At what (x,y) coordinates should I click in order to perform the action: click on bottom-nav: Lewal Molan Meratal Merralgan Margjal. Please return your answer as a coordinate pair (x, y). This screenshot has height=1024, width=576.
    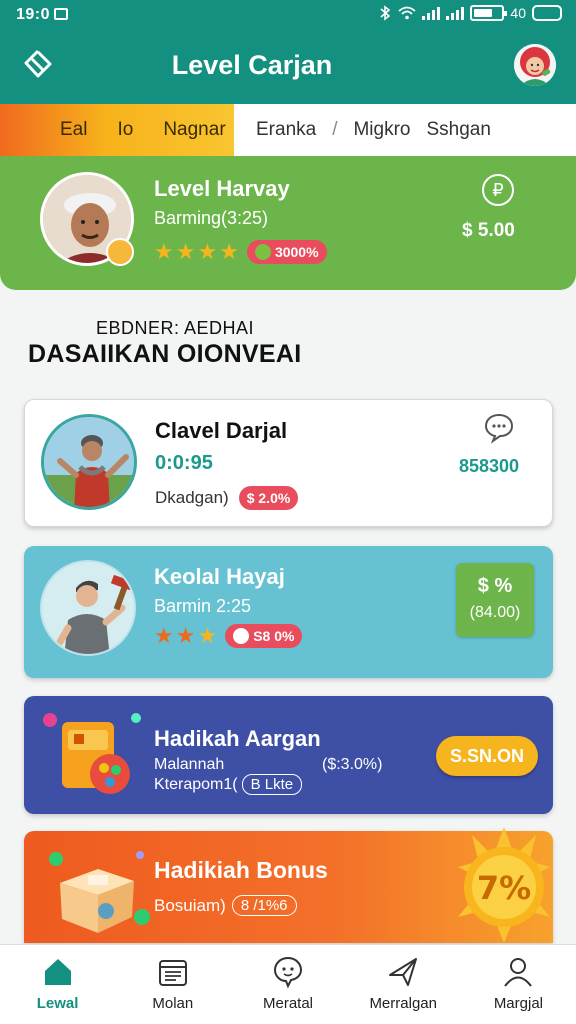
    Looking at the image, I should click on (288, 984).